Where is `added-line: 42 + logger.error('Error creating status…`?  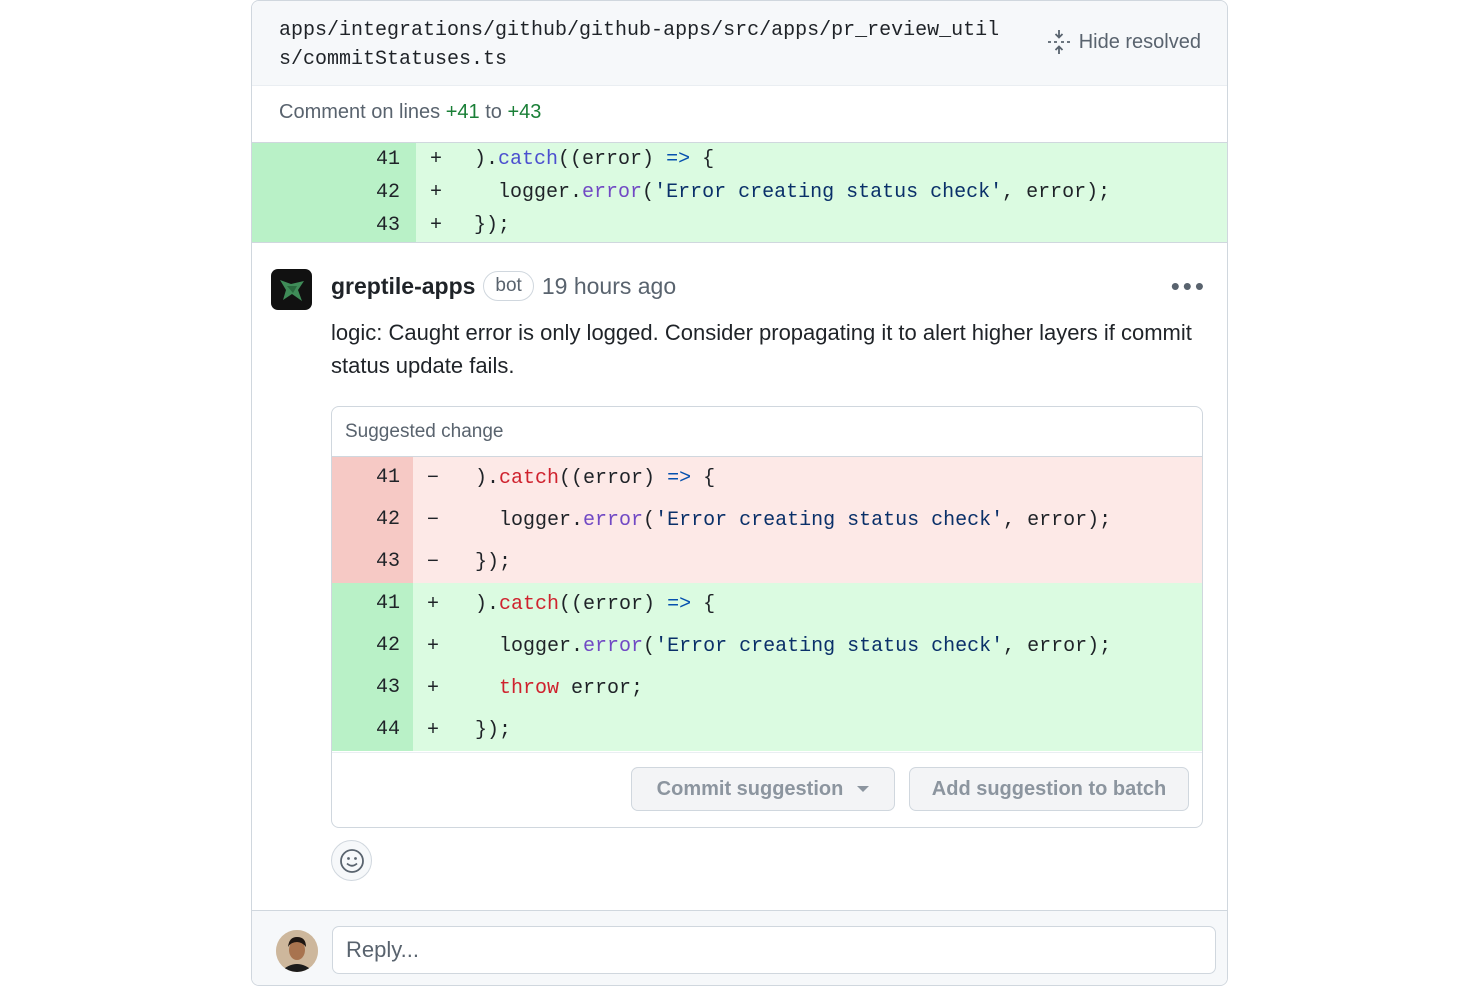 added-line: 42 + logger.error('Error creating status… is located at coordinates (767, 646).